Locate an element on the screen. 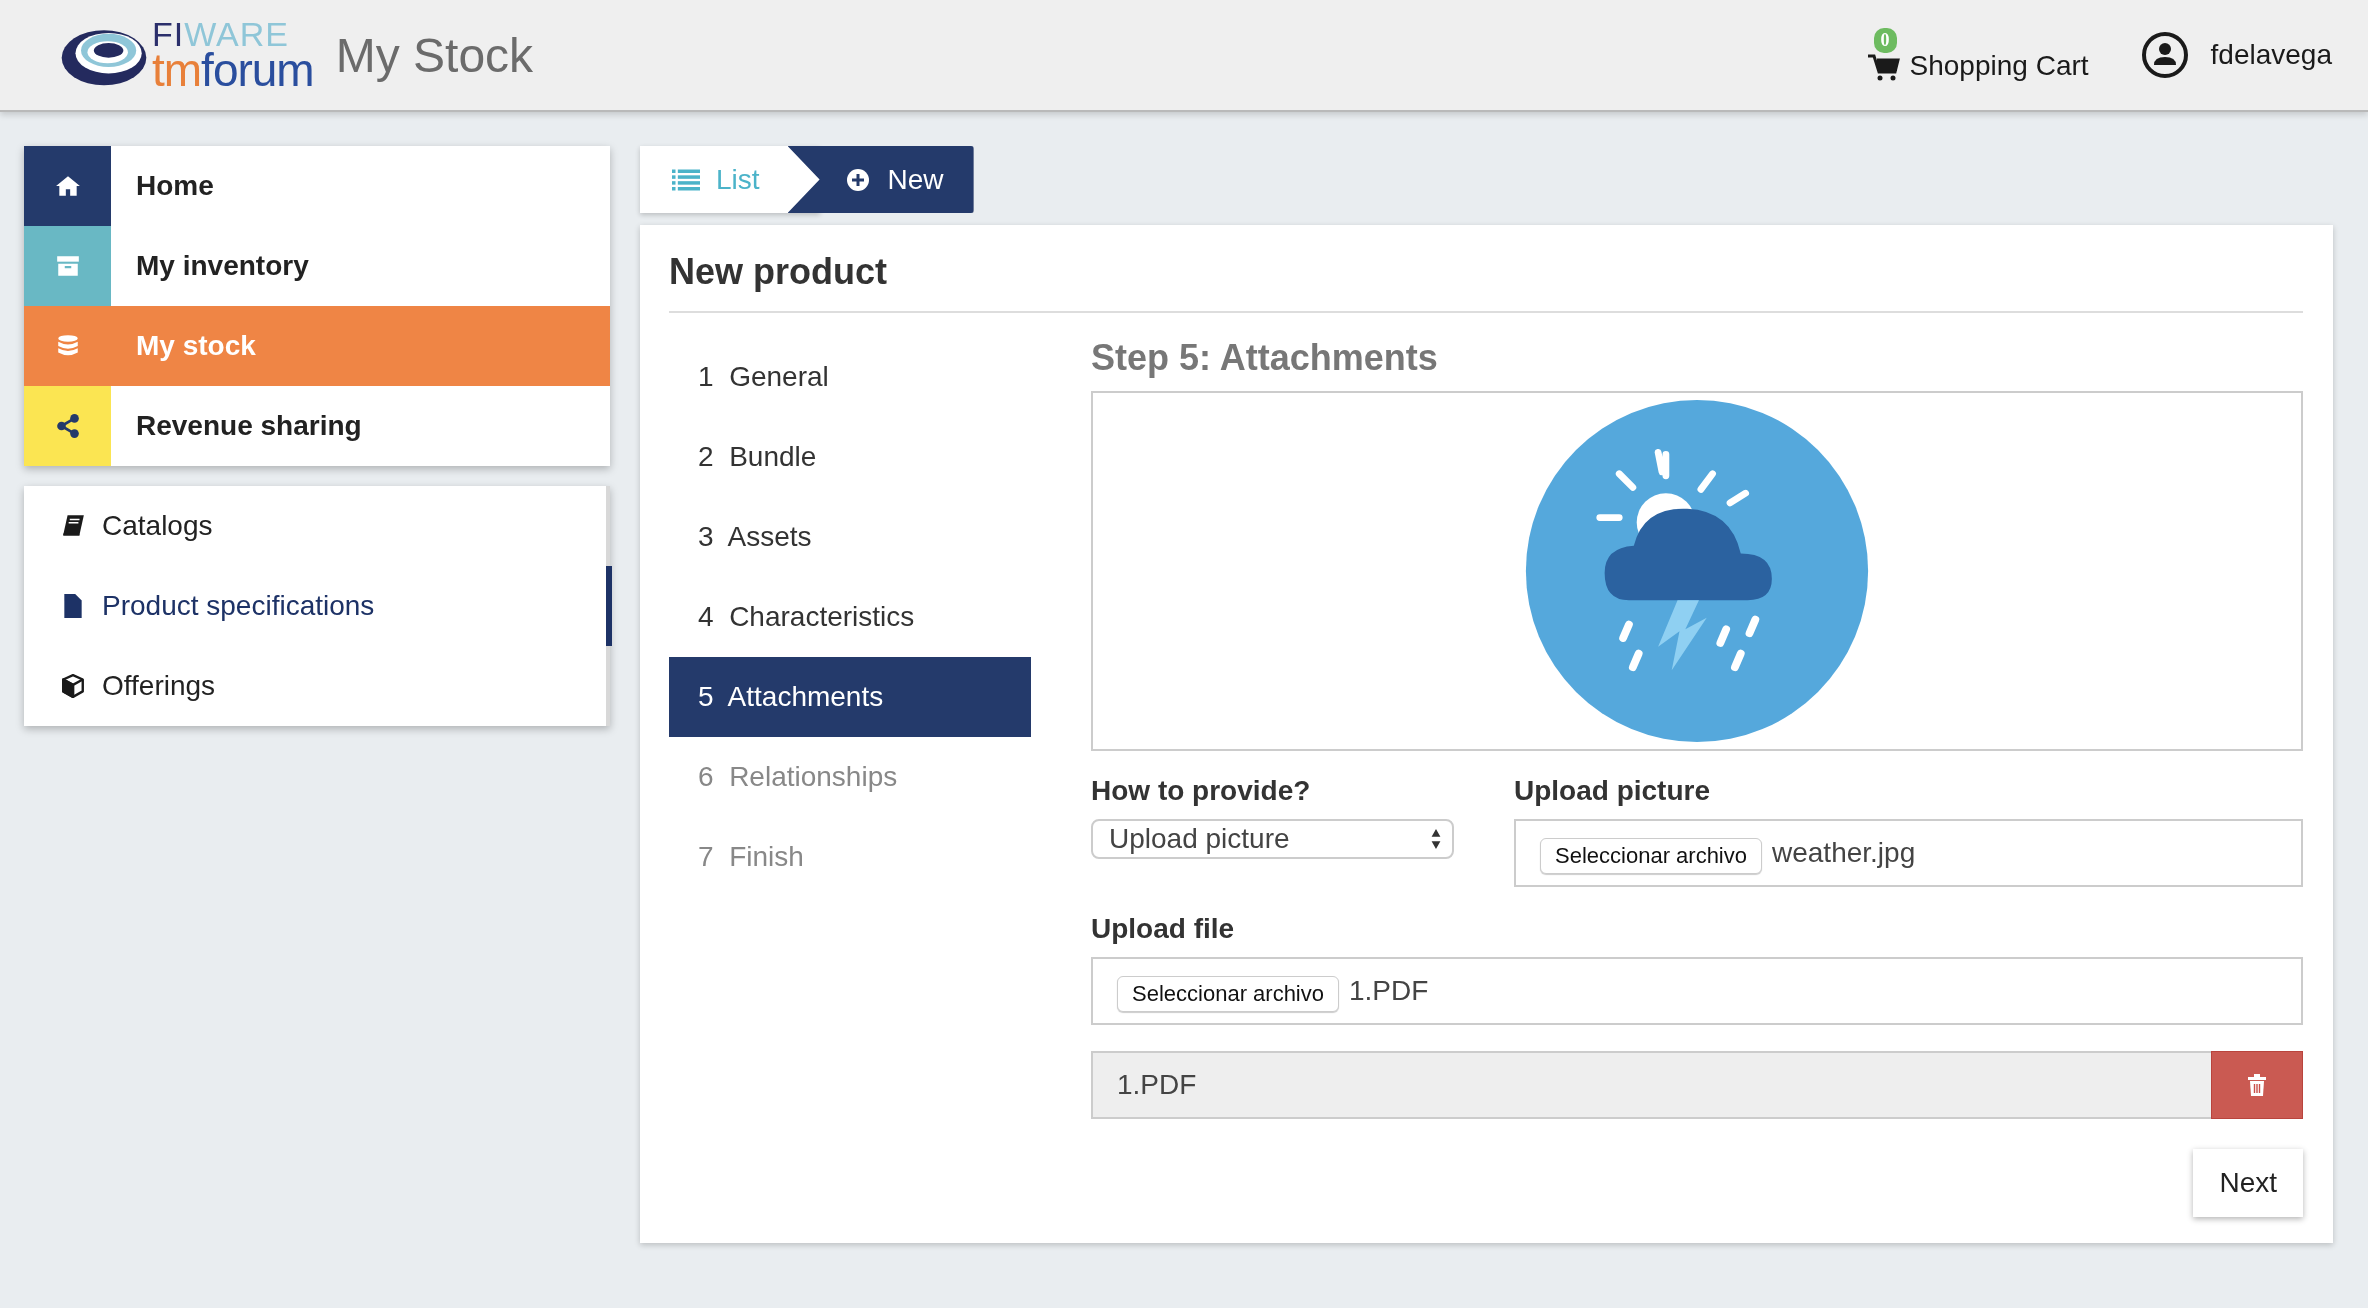 The image size is (2368, 1308). step-item: 2 Bundle is located at coordinates (850, 457).